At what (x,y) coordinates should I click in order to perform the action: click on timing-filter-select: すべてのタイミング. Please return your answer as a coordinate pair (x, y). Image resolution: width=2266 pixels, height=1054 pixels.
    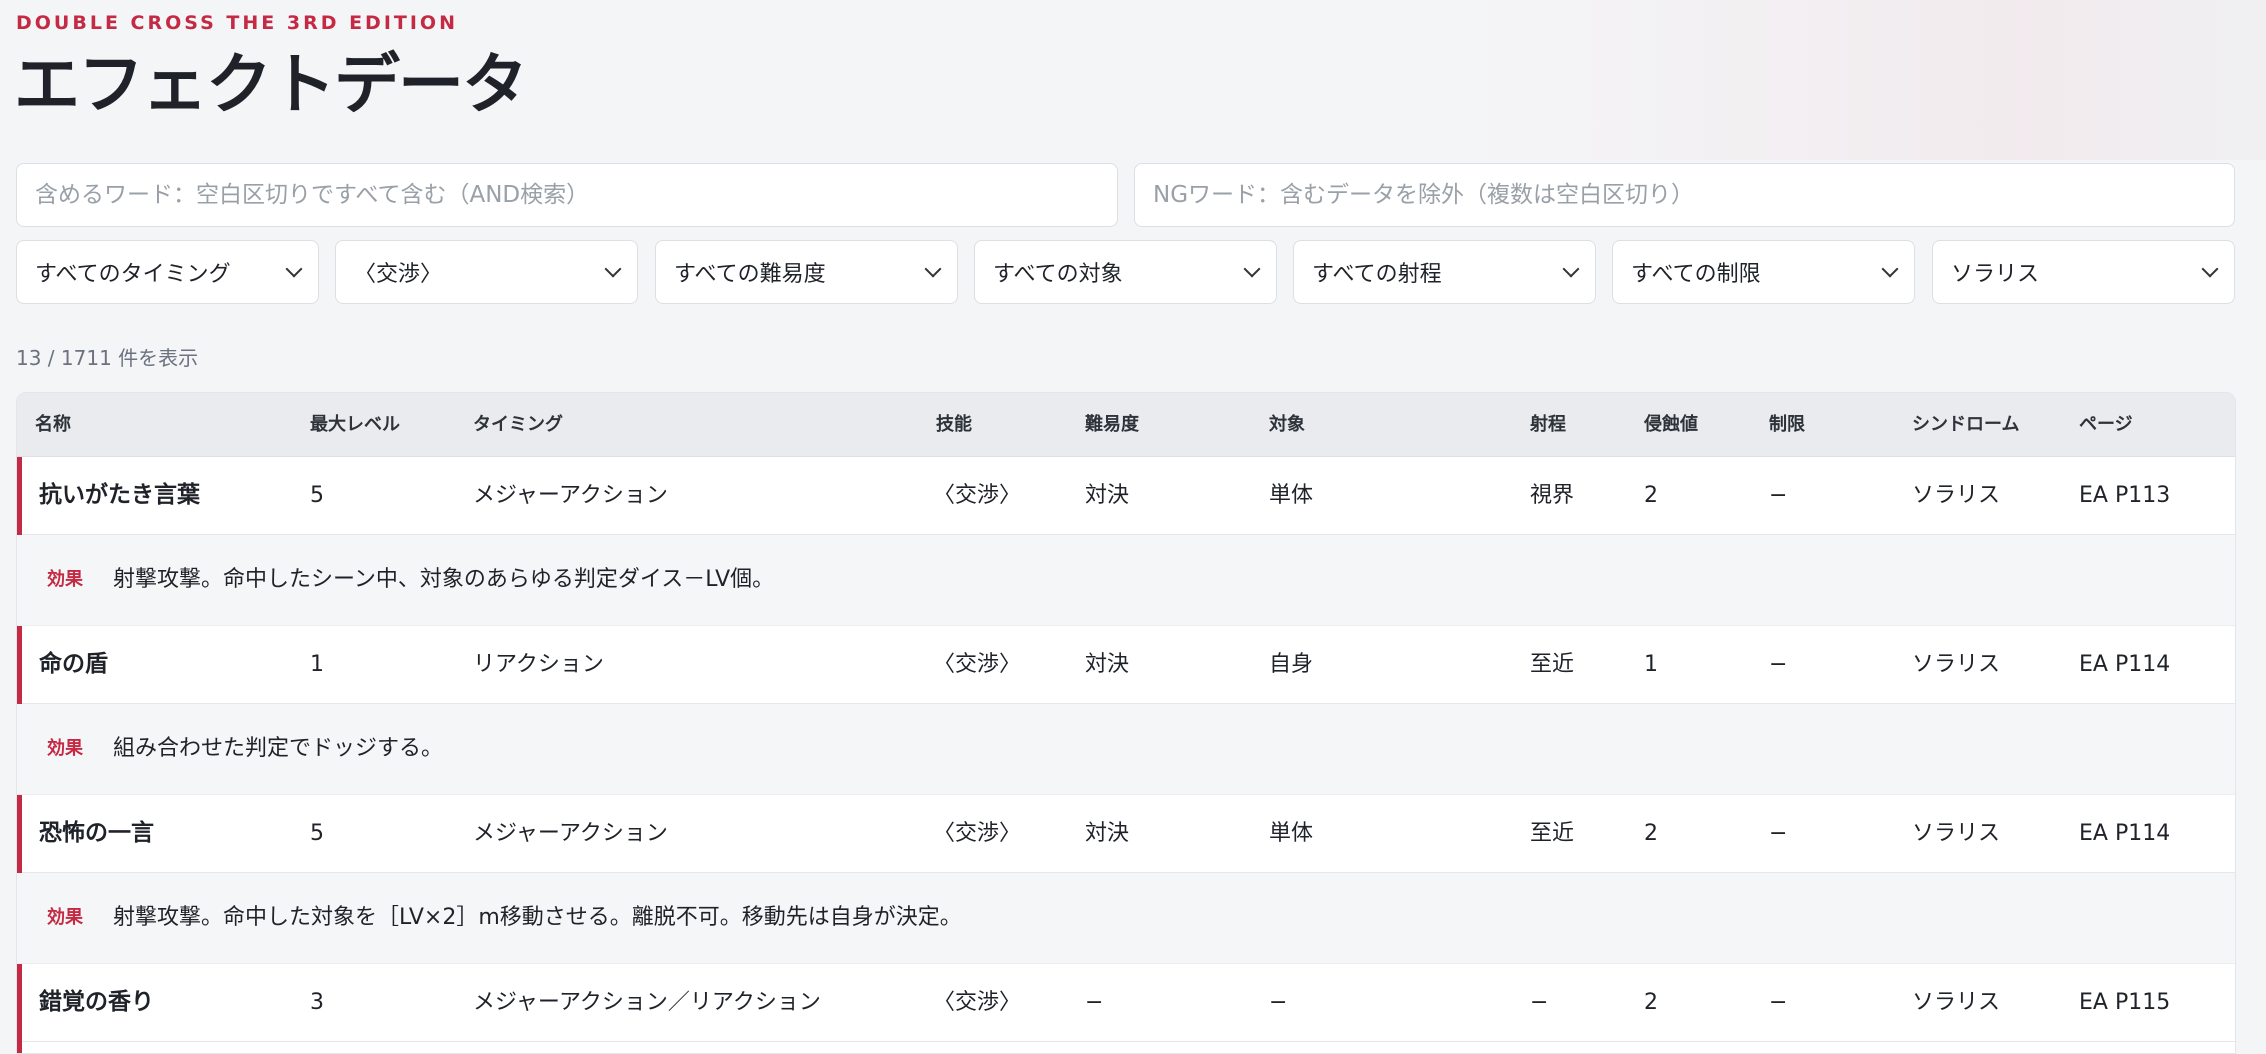
    Looking at the image, I should click on (167, 272).